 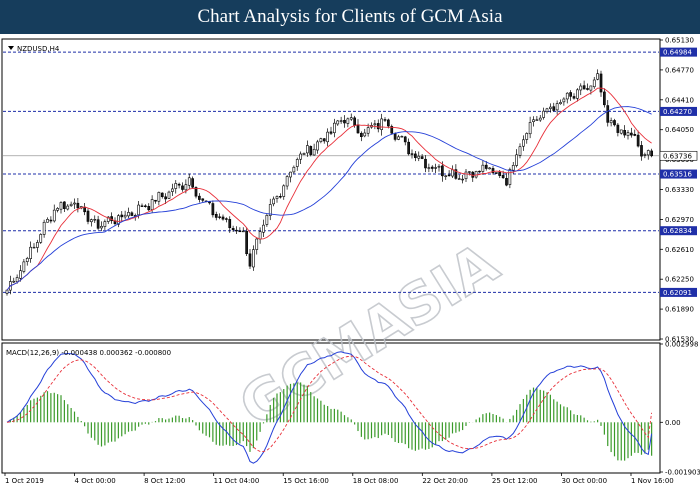 What do you see at coordinates (652, 481) in the screenshot?
I see `time-tick-label: 1 Nov 16:00` at bounding box center [652, 481].